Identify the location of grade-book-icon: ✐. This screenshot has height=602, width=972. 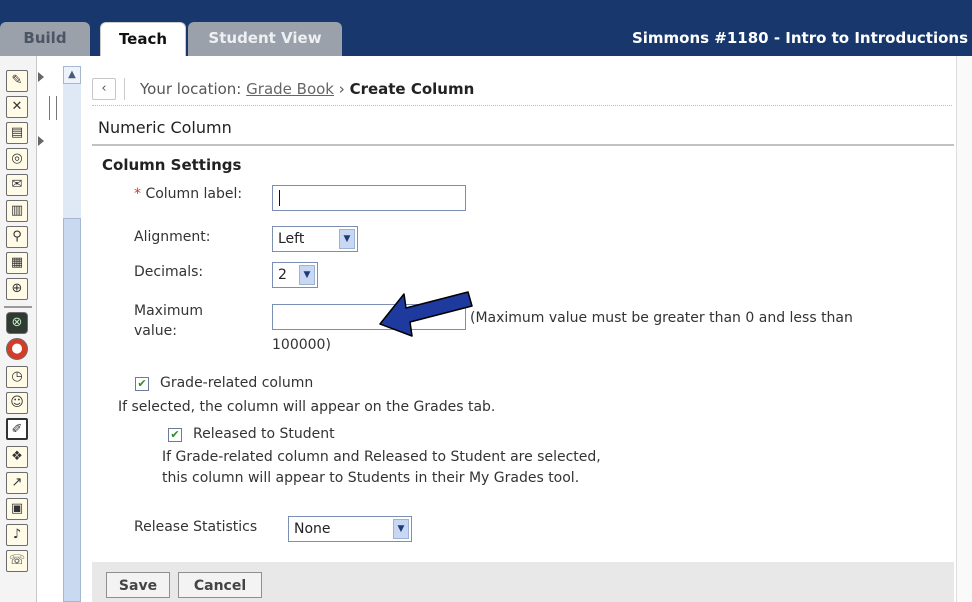
(17, 429).